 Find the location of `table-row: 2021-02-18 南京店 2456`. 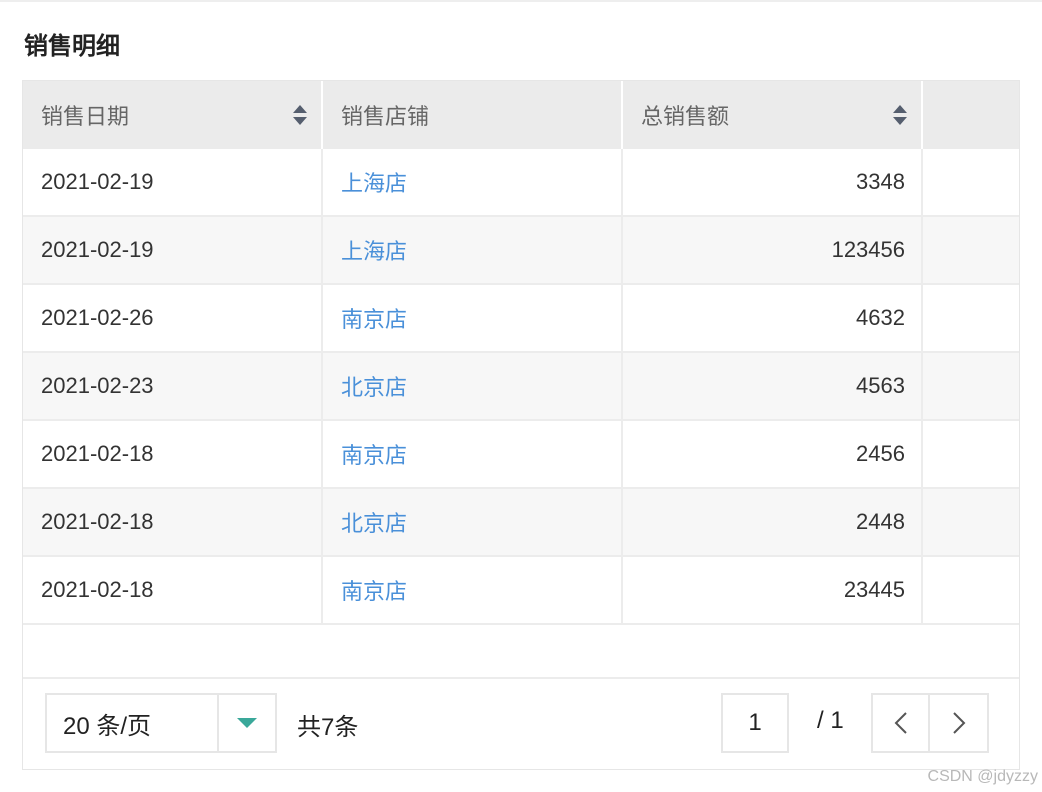

table-row: 2021-02-18 南京店 2456 is located at coordinates (521, 455).